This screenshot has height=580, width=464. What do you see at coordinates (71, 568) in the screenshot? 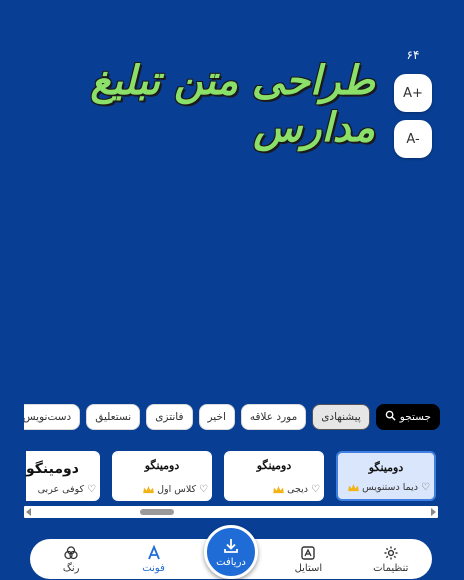
I see `nav-color-label: رنگ` at bounding box center [71, 568].